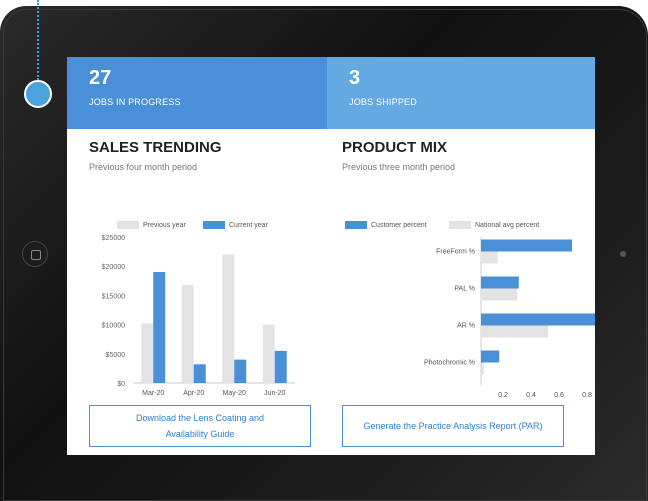 This screenshot has height=501, width=648. What do you see at coordinates (113, 238) in the screenshot?
I see `y-tick-label: $25000` at bounding box center [113, 238].